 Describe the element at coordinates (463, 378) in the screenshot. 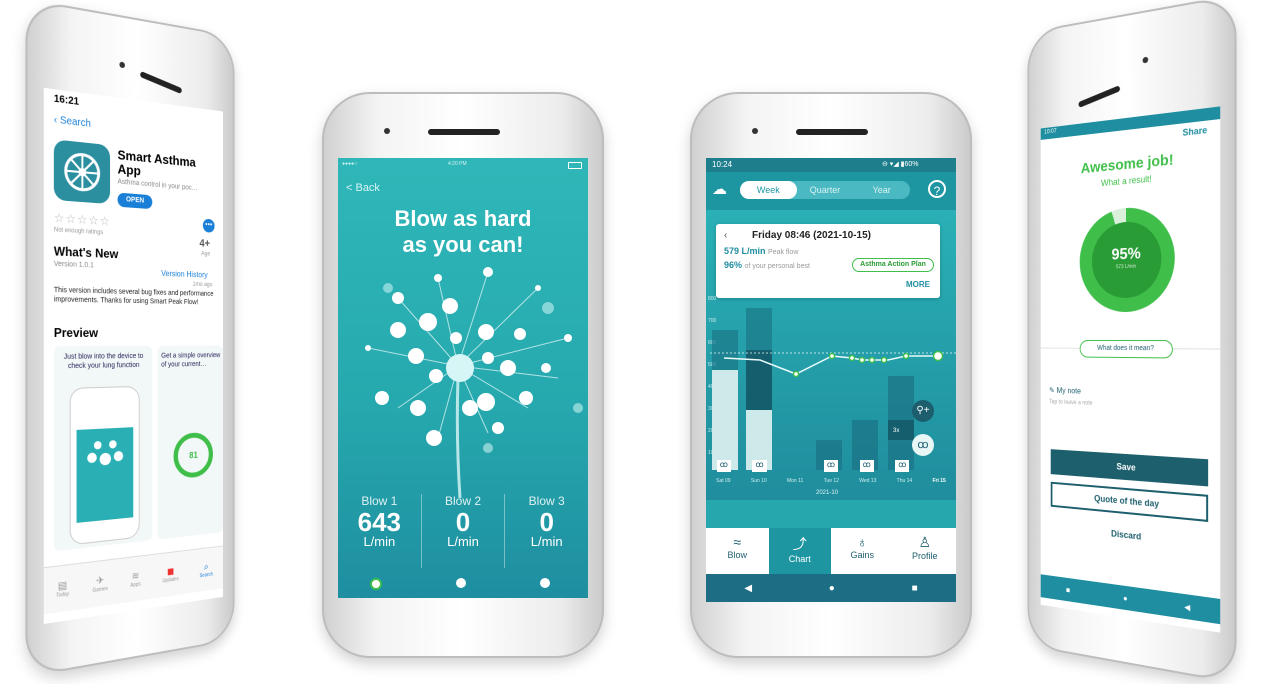

I see `dandelion-illustration` at that location.